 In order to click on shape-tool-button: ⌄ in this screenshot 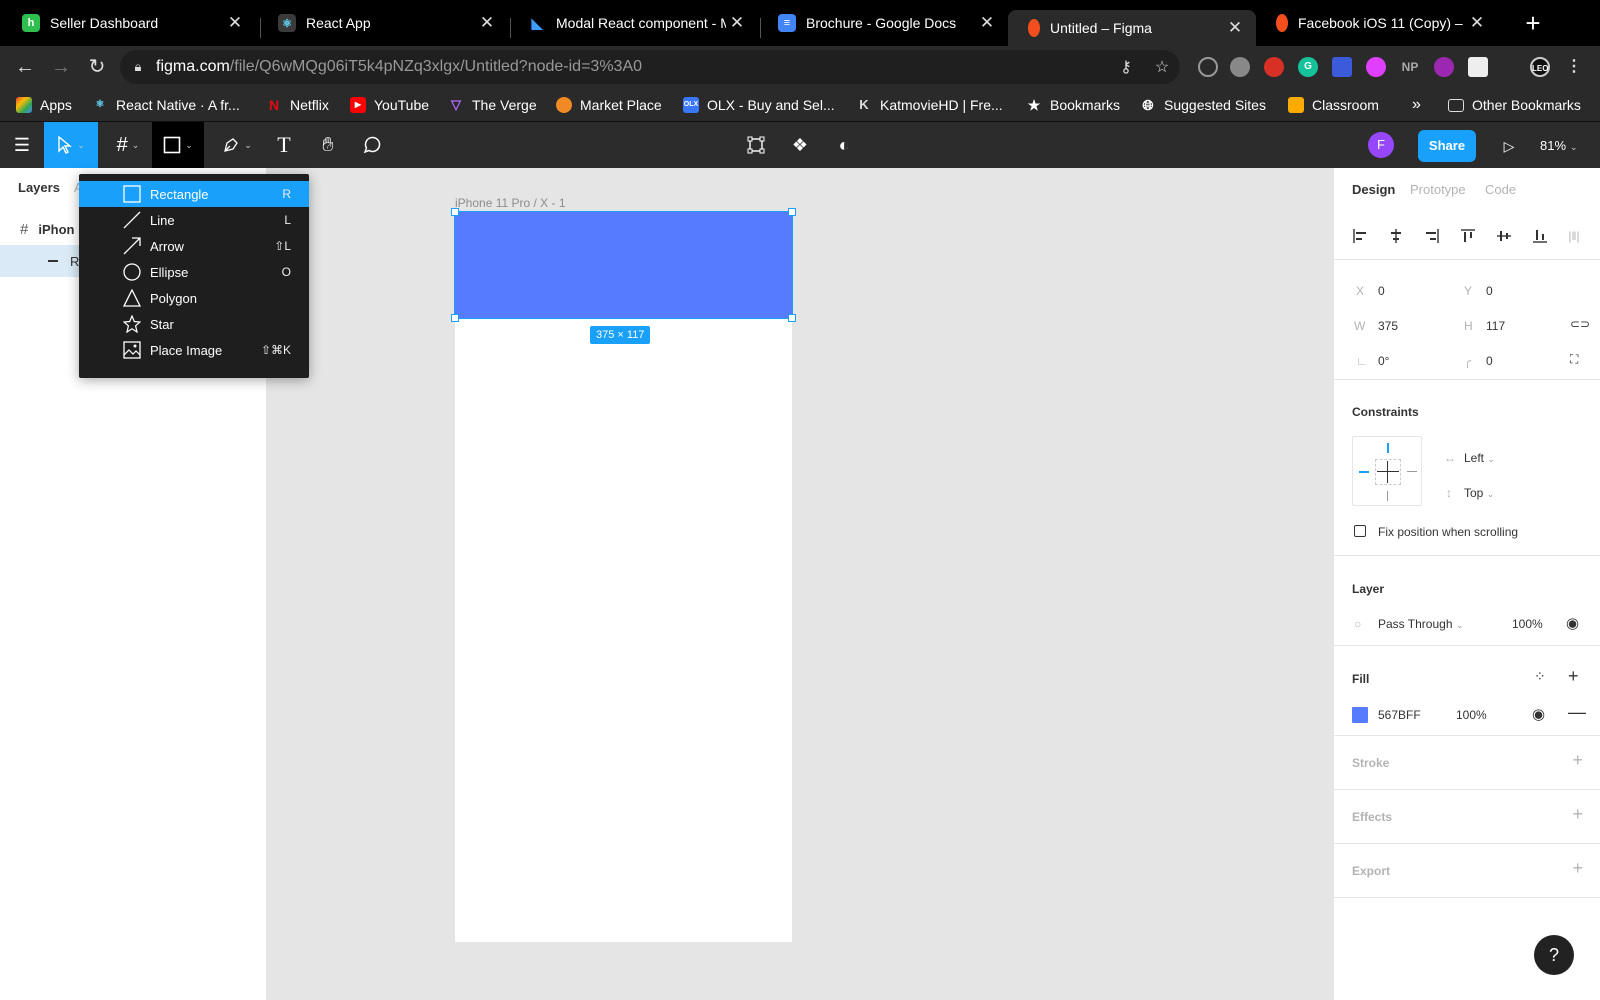, I will do `click(178, 145)`.